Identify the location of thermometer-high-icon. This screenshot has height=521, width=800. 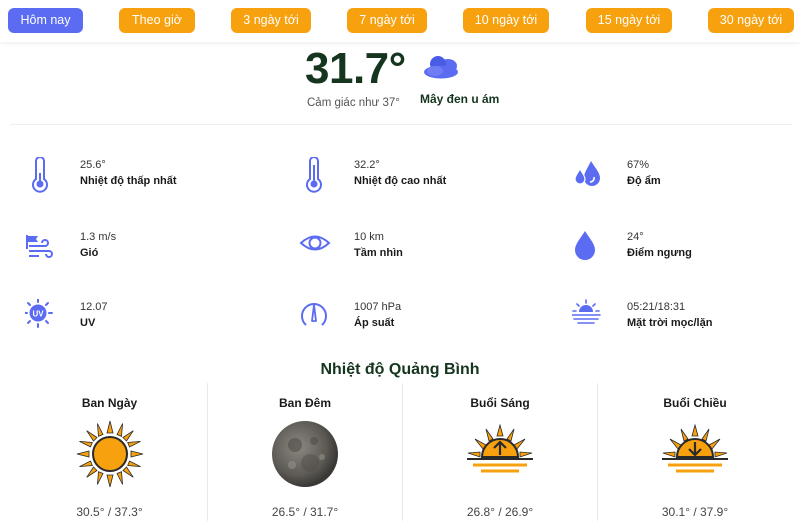
(314, 175).